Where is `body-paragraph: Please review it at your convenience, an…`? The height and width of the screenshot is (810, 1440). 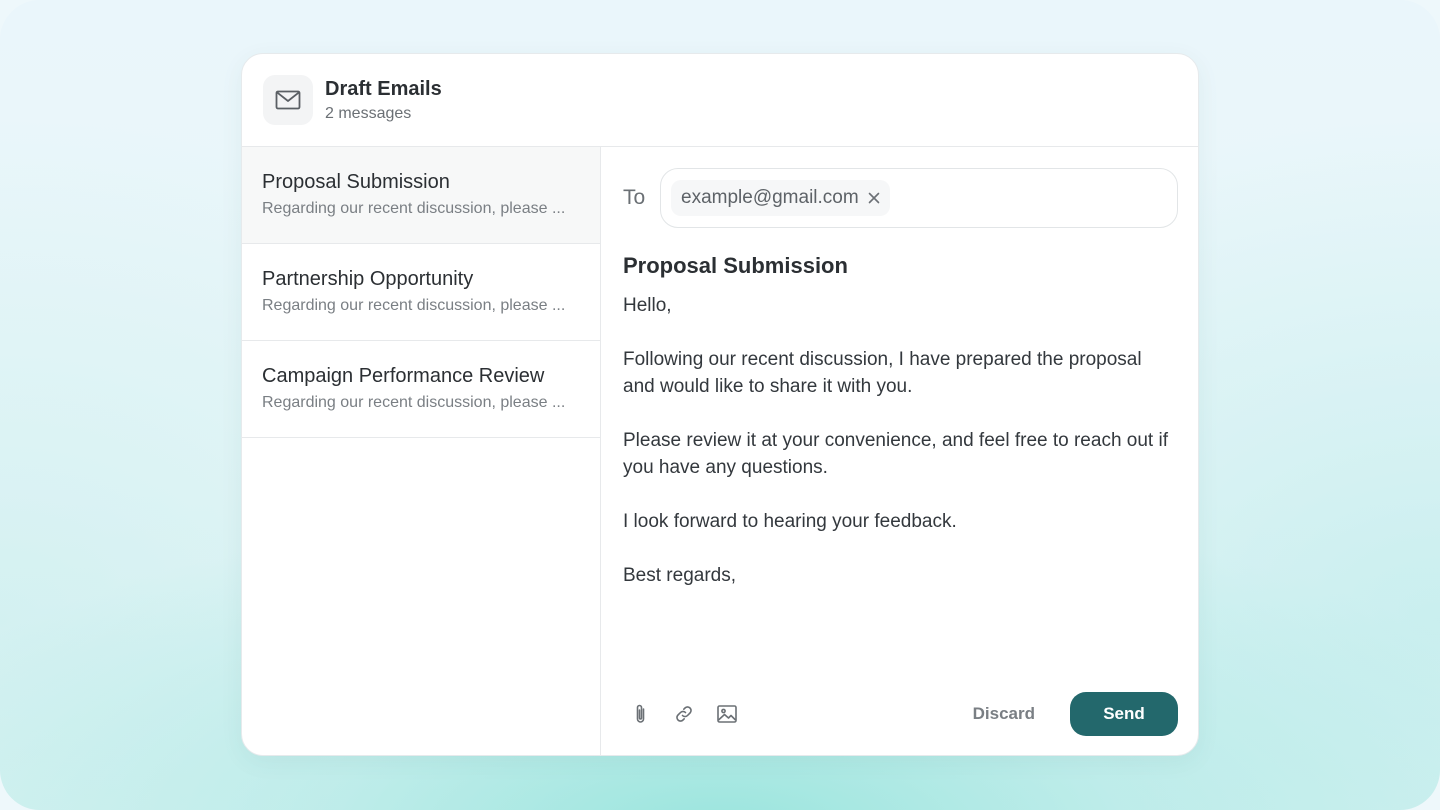 body-paragraph: Please review it at your convenience, an… is located at coordinates (895, 454).